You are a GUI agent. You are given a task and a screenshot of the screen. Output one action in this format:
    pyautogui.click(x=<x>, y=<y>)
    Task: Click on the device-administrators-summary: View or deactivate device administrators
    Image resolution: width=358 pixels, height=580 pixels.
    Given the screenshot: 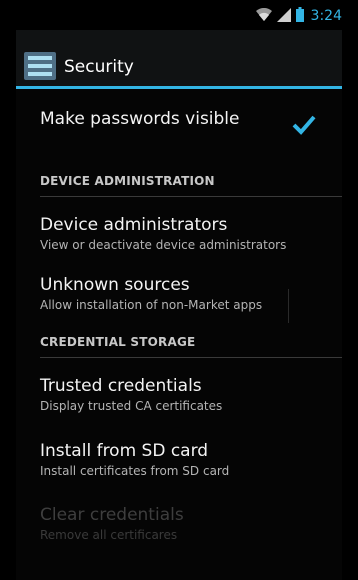 What is the action you would take?
    pyautogui.click(x=163, y=245)
    